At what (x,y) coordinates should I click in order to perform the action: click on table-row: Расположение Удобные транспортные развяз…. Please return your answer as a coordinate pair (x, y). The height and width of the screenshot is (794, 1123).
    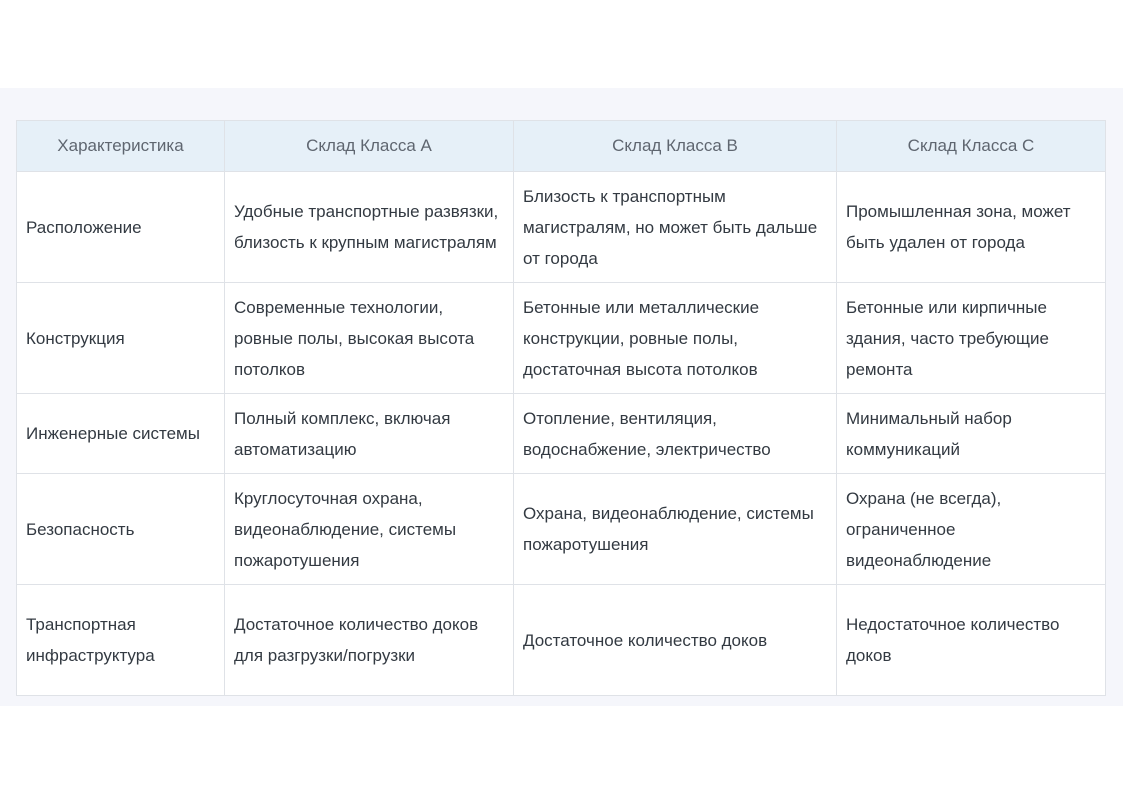
    Looking at the image, I should click on (561, 227).